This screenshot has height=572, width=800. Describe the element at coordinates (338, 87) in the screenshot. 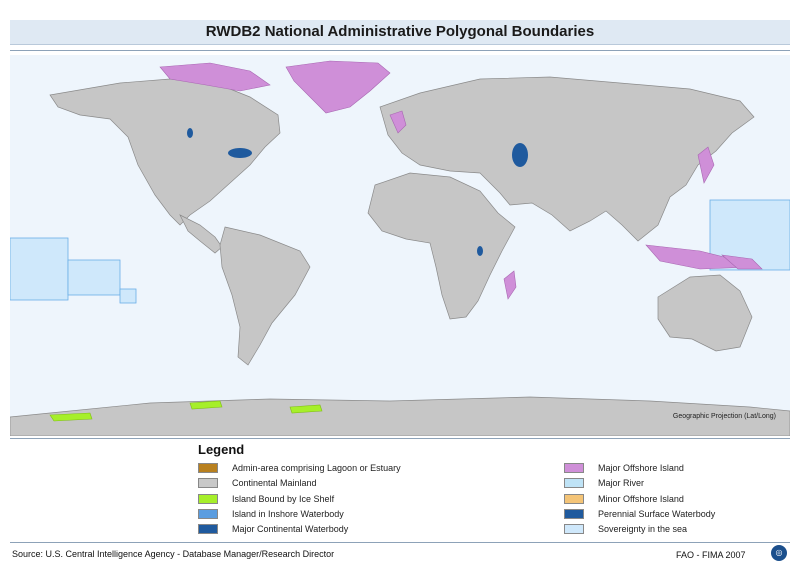

I see `greenland` at that location.